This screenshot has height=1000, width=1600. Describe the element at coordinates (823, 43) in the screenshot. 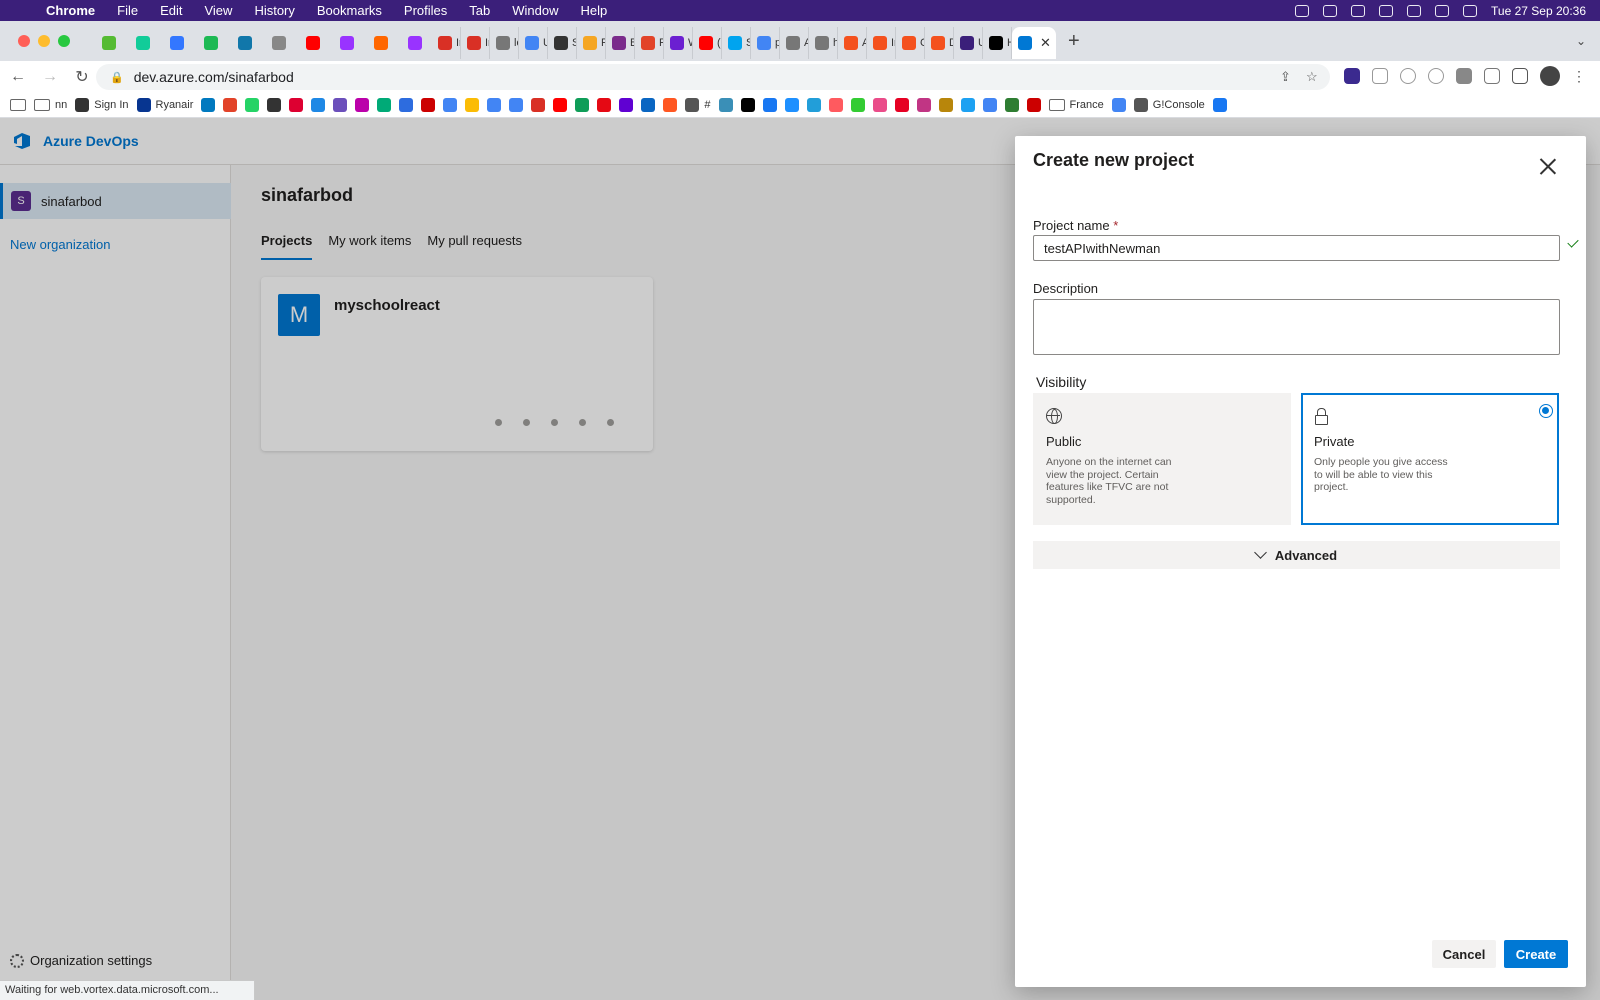

I see `browser-tab: htt` at that location.